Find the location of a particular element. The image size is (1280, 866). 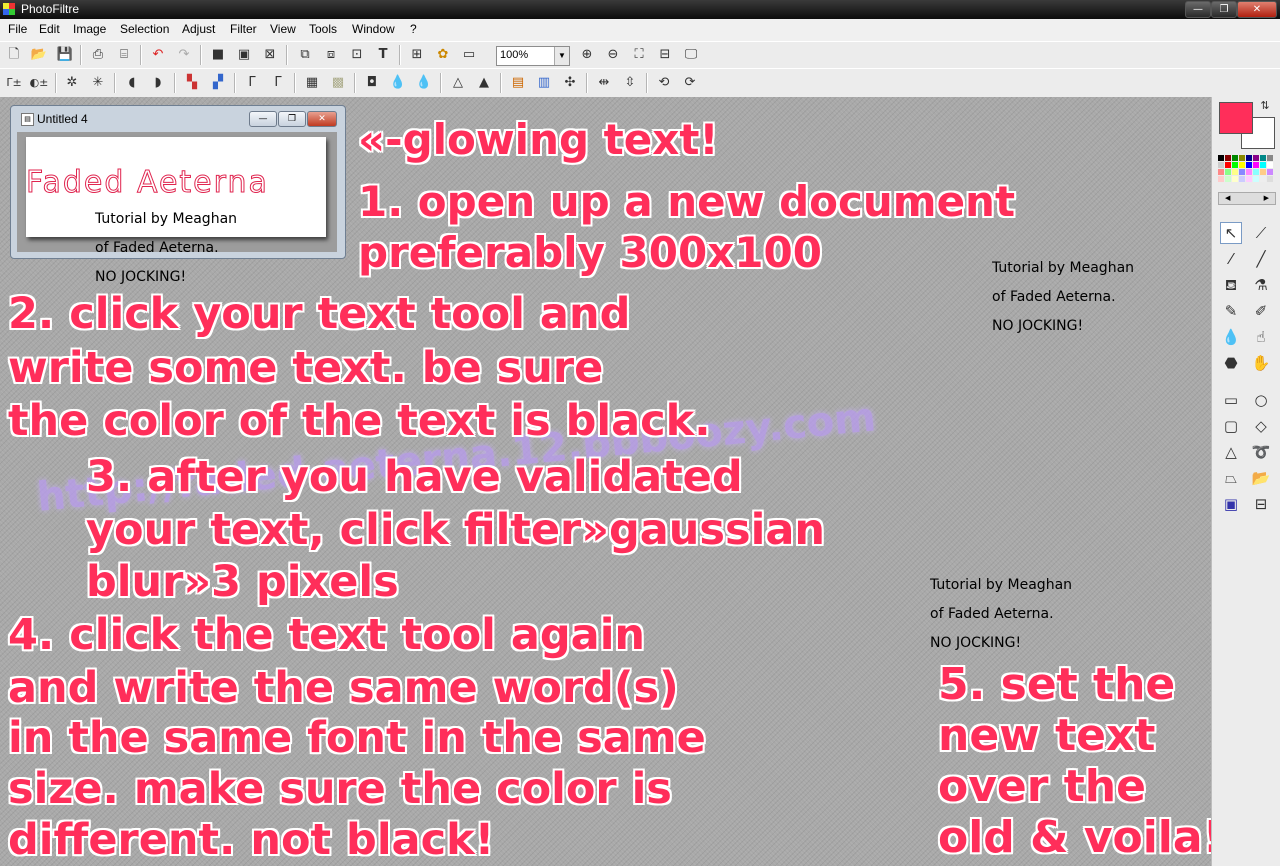

flip-vertical-icon: ⇳ is located at coordinates (630, 83).